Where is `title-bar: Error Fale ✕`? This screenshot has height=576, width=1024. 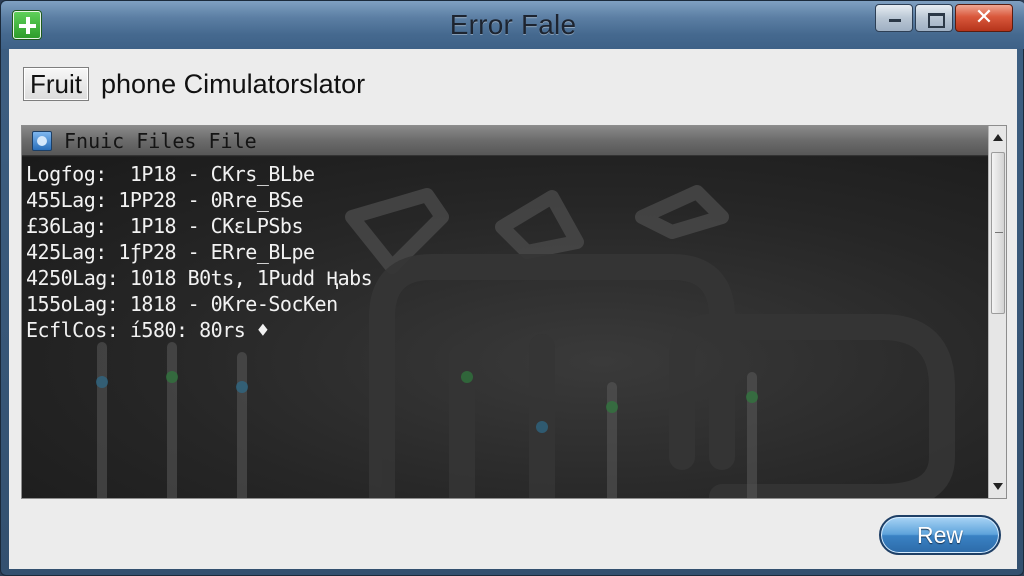 title-bar: Error Fale ✕ is located at coordinates (512, 25).